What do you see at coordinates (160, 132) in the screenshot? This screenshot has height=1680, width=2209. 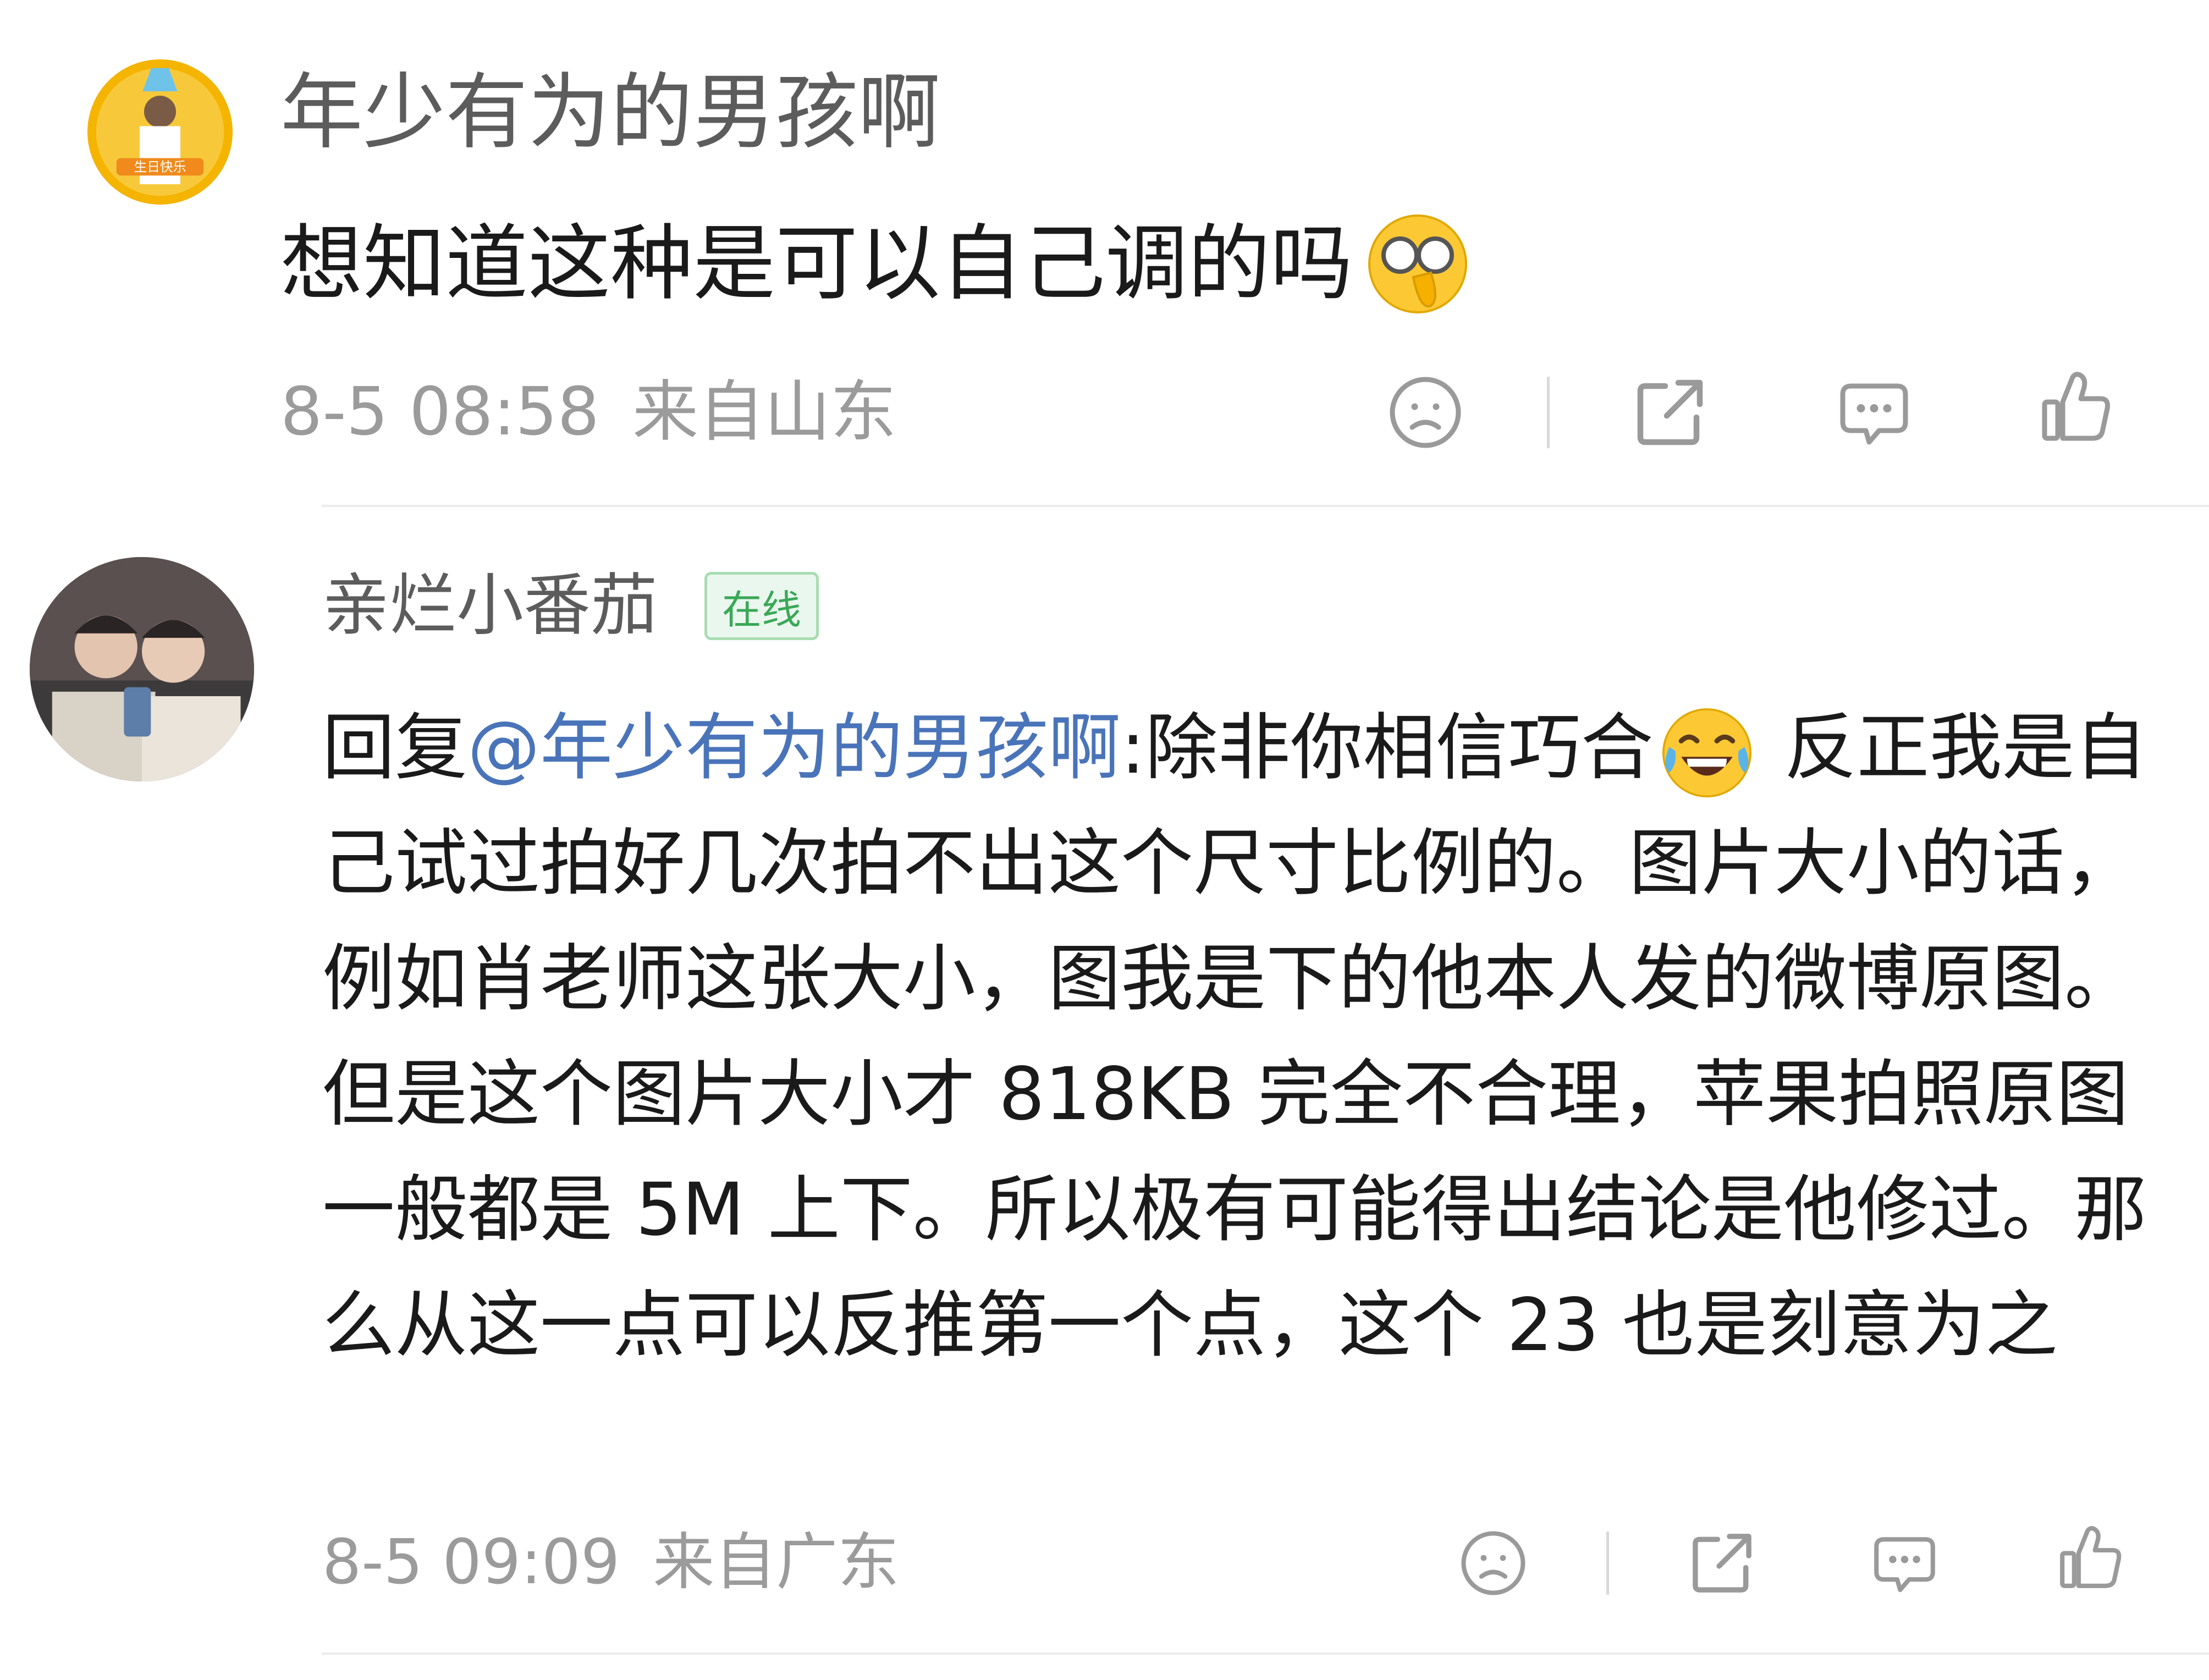 I see `avatar: 生日快乐` at bounding box center [160, 132].